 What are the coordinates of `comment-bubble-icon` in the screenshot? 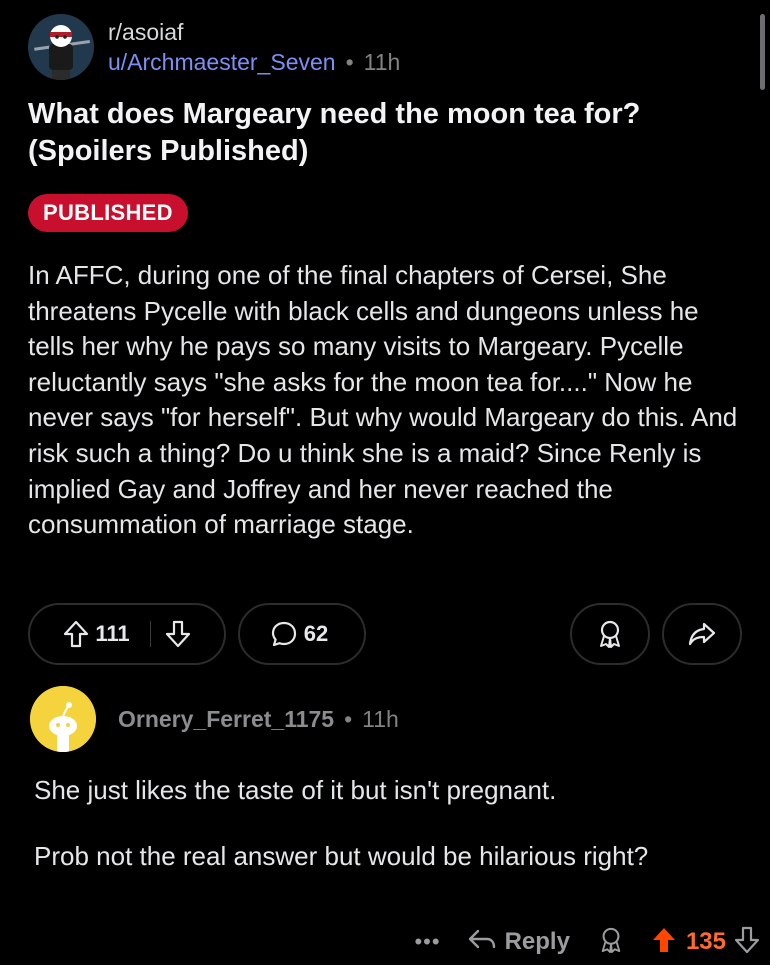 It's located at (284, 634).